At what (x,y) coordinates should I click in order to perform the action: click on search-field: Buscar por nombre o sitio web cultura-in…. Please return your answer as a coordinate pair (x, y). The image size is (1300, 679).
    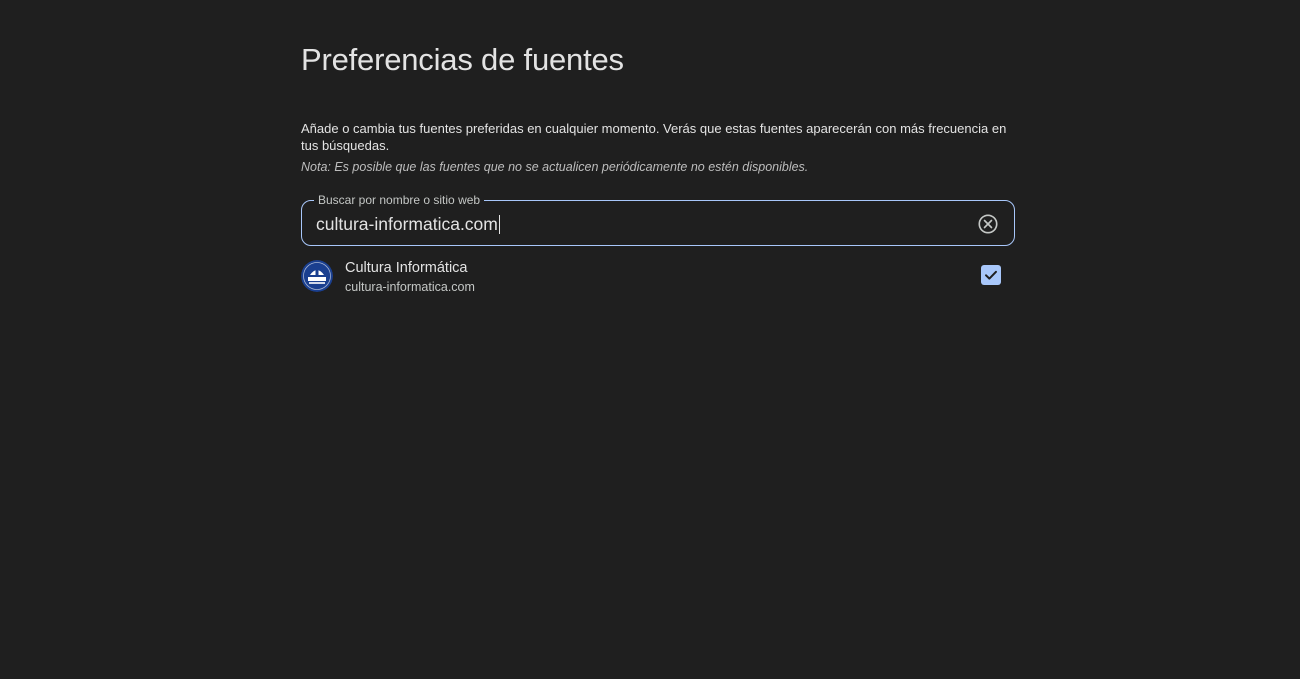
    Looking at the image, I should click on (658, 219).